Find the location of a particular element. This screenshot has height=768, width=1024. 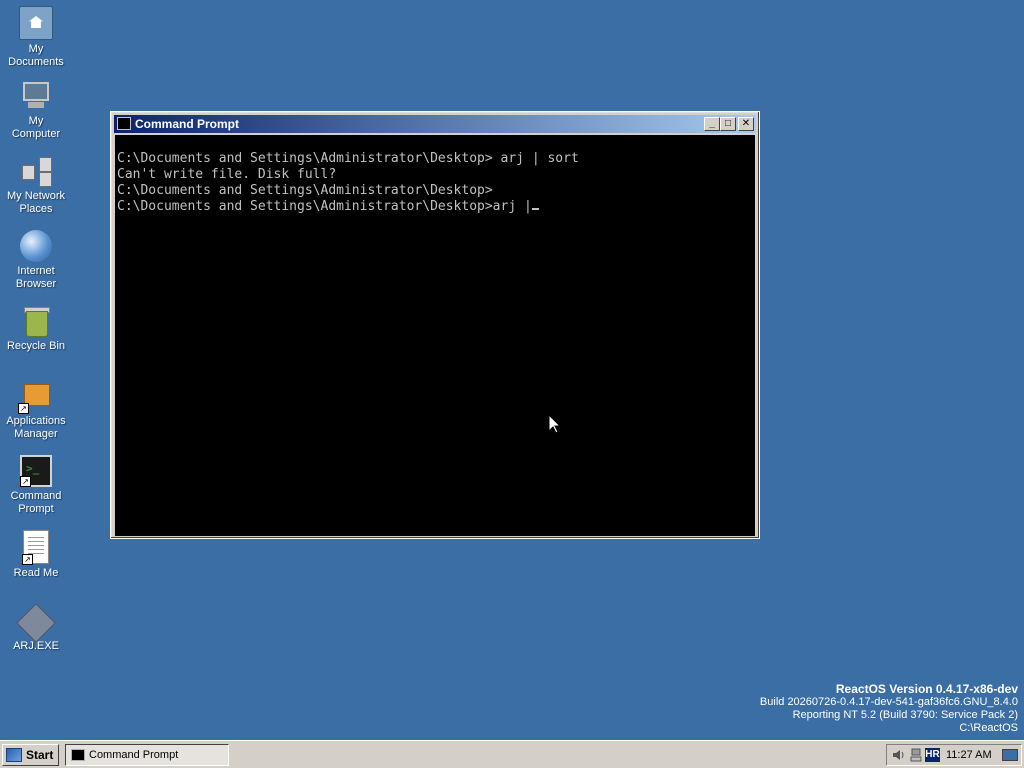

console-line: Can't write file. Disk full? is located at coordinates (227, 174).